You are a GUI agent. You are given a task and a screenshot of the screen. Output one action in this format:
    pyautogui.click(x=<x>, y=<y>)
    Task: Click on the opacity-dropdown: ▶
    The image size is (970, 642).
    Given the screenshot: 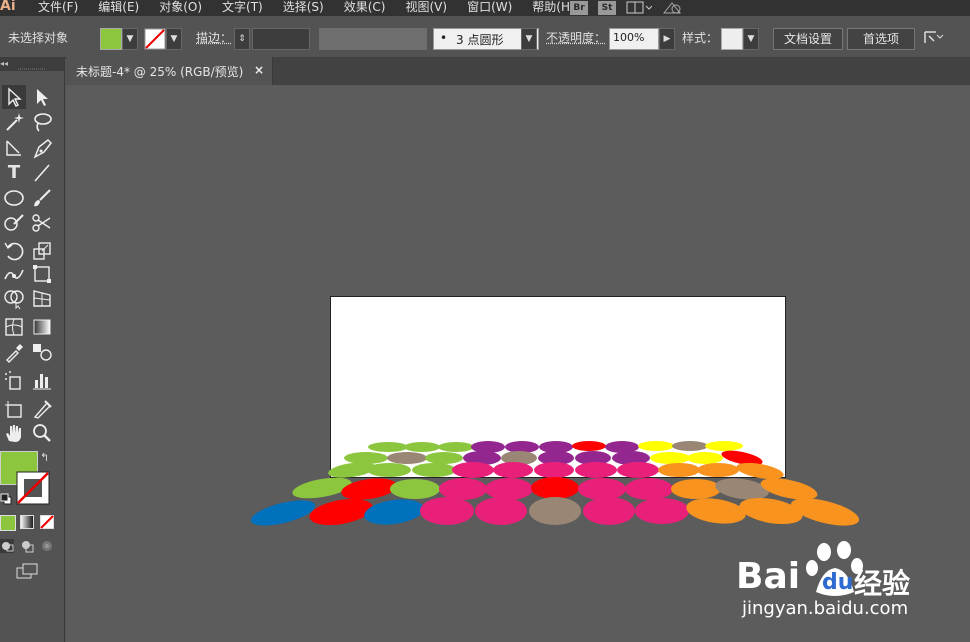 What is the action you would take?
    pyautogui.click(x=667, y=39)
    